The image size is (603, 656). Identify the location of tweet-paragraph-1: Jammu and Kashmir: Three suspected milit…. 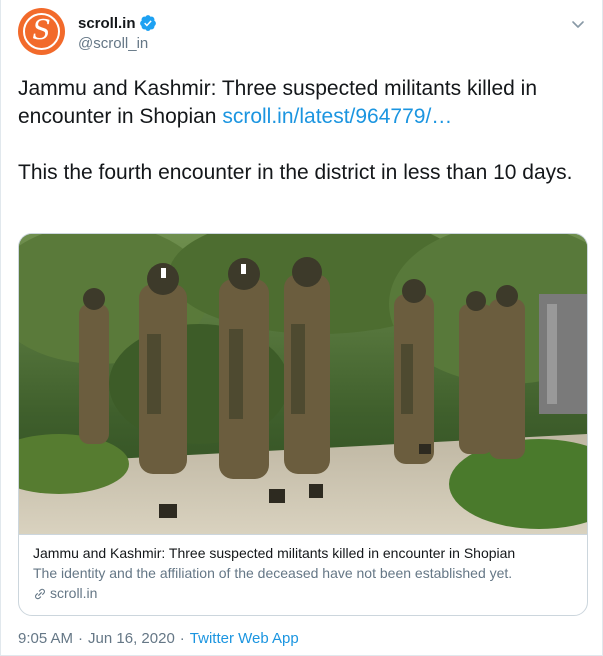
(303, 103).